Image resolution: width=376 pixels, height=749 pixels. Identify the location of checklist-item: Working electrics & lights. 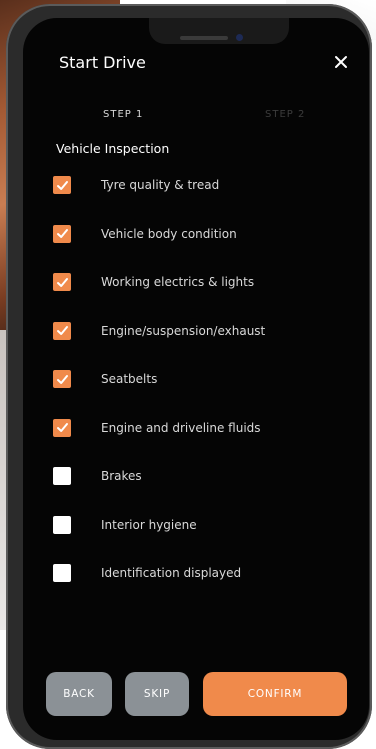
(198, 282).